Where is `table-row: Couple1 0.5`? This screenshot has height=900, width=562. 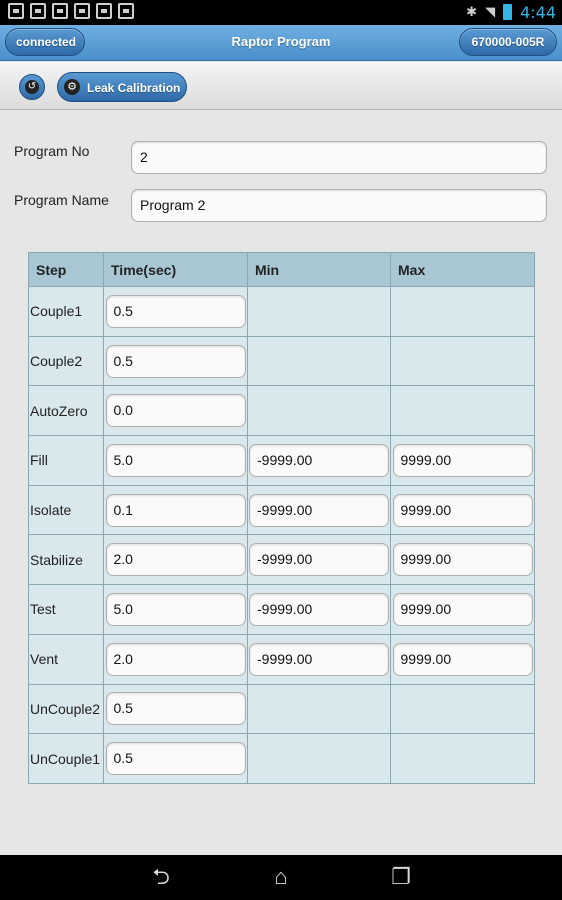 table-row: Couple1 0.5 is located at coordinates (281, 311).